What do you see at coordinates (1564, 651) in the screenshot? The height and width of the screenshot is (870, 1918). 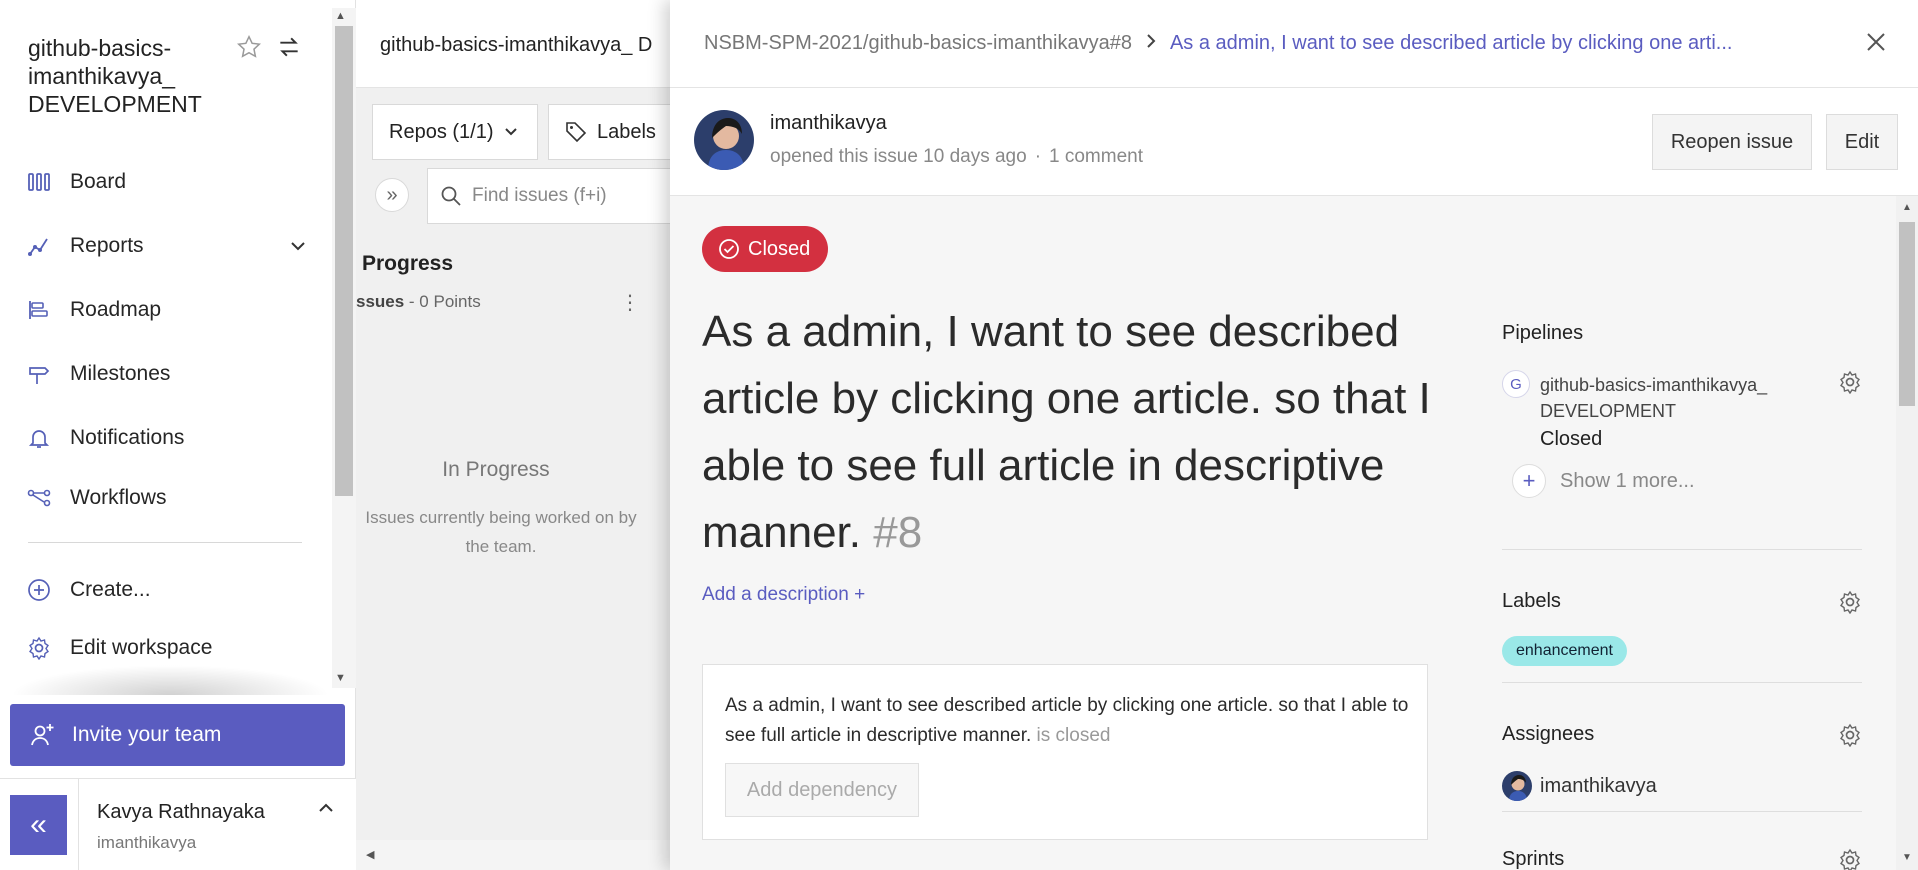 I see `label-chip: enhancement` at bounding box center [1564, 651].